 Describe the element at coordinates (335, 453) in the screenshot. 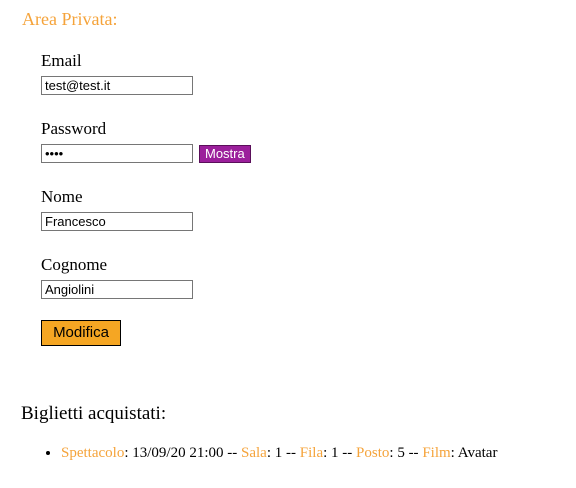

I see `fila-value: 1` at that location.